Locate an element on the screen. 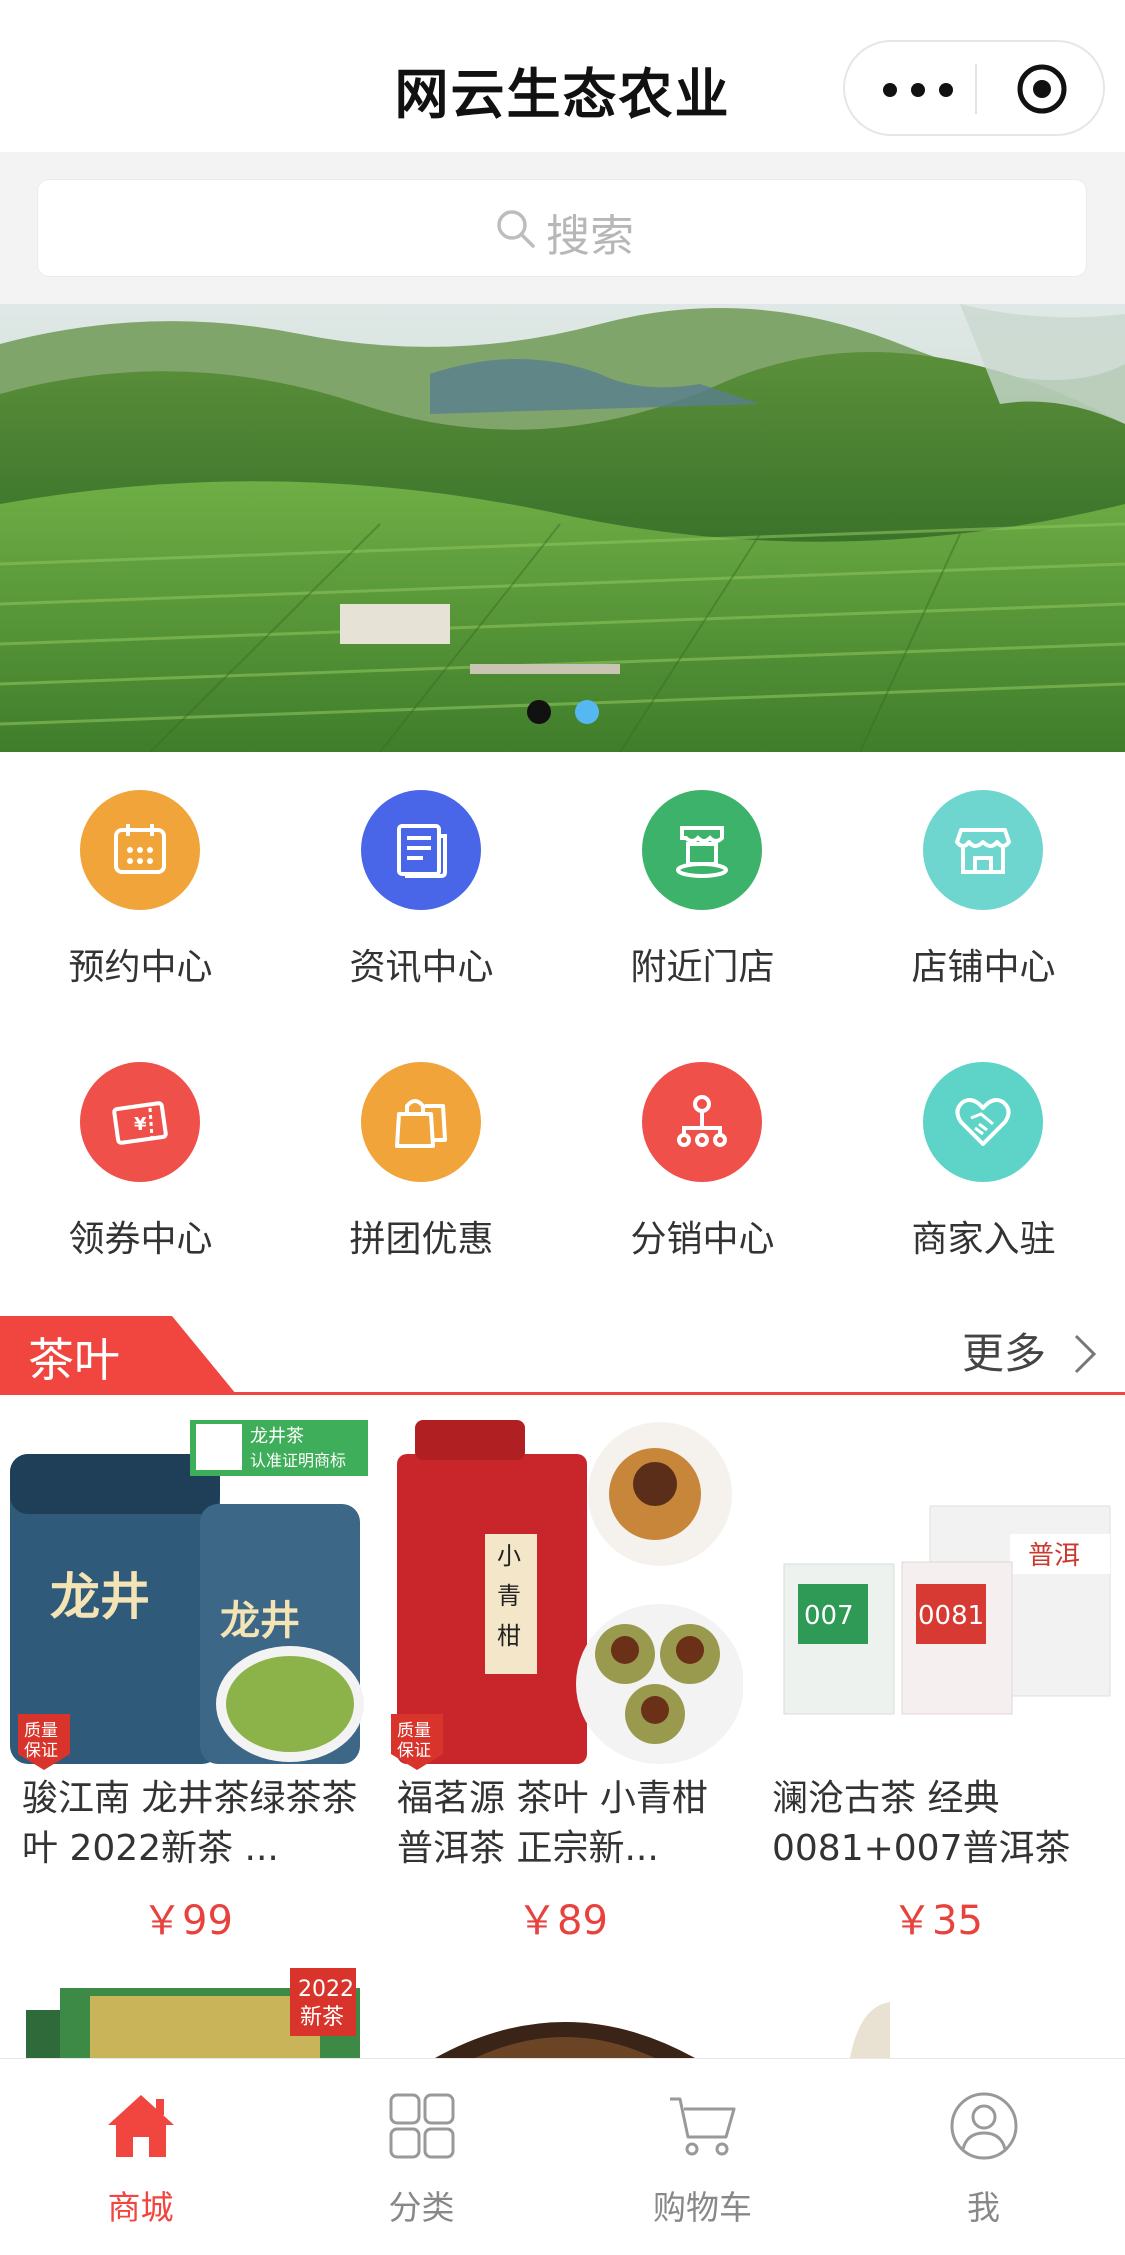  menu-label: 预约中心 is located at coordinates (140, 967).